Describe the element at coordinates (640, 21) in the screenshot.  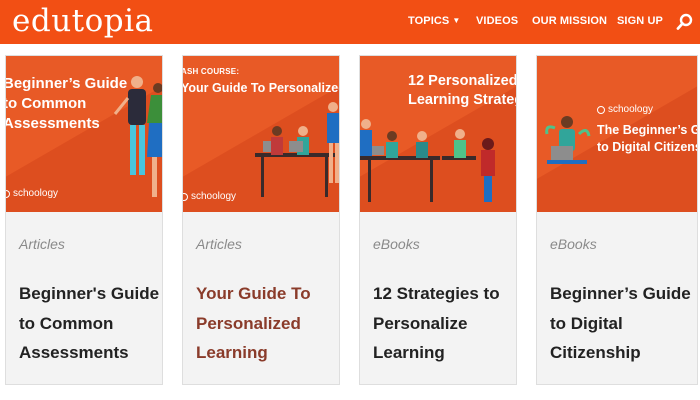
I see `nav-sign-up: SIGN UP` at that location.